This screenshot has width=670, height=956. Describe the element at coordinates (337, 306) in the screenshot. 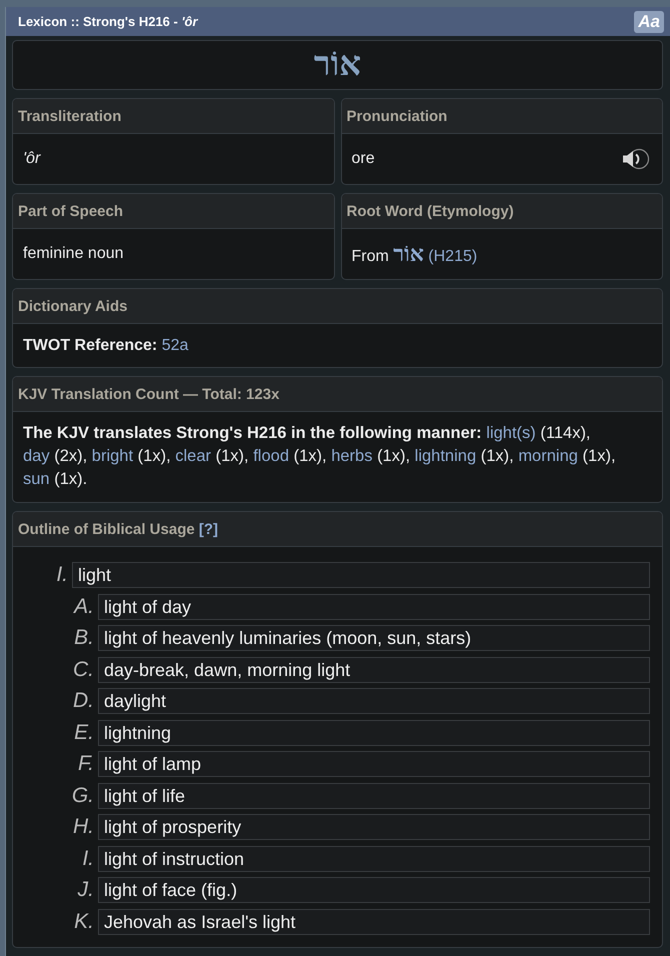

I see `panel-heading: Dictionary Aids` at that location.